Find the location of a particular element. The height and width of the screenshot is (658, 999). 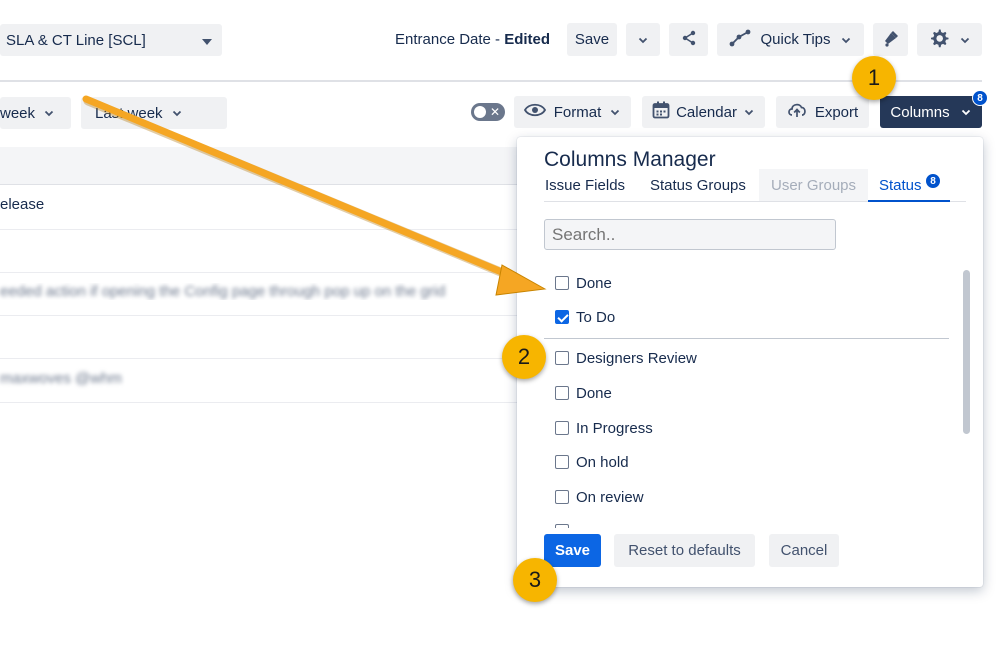

columns-label: Columns is located at coordinates (920, 112).